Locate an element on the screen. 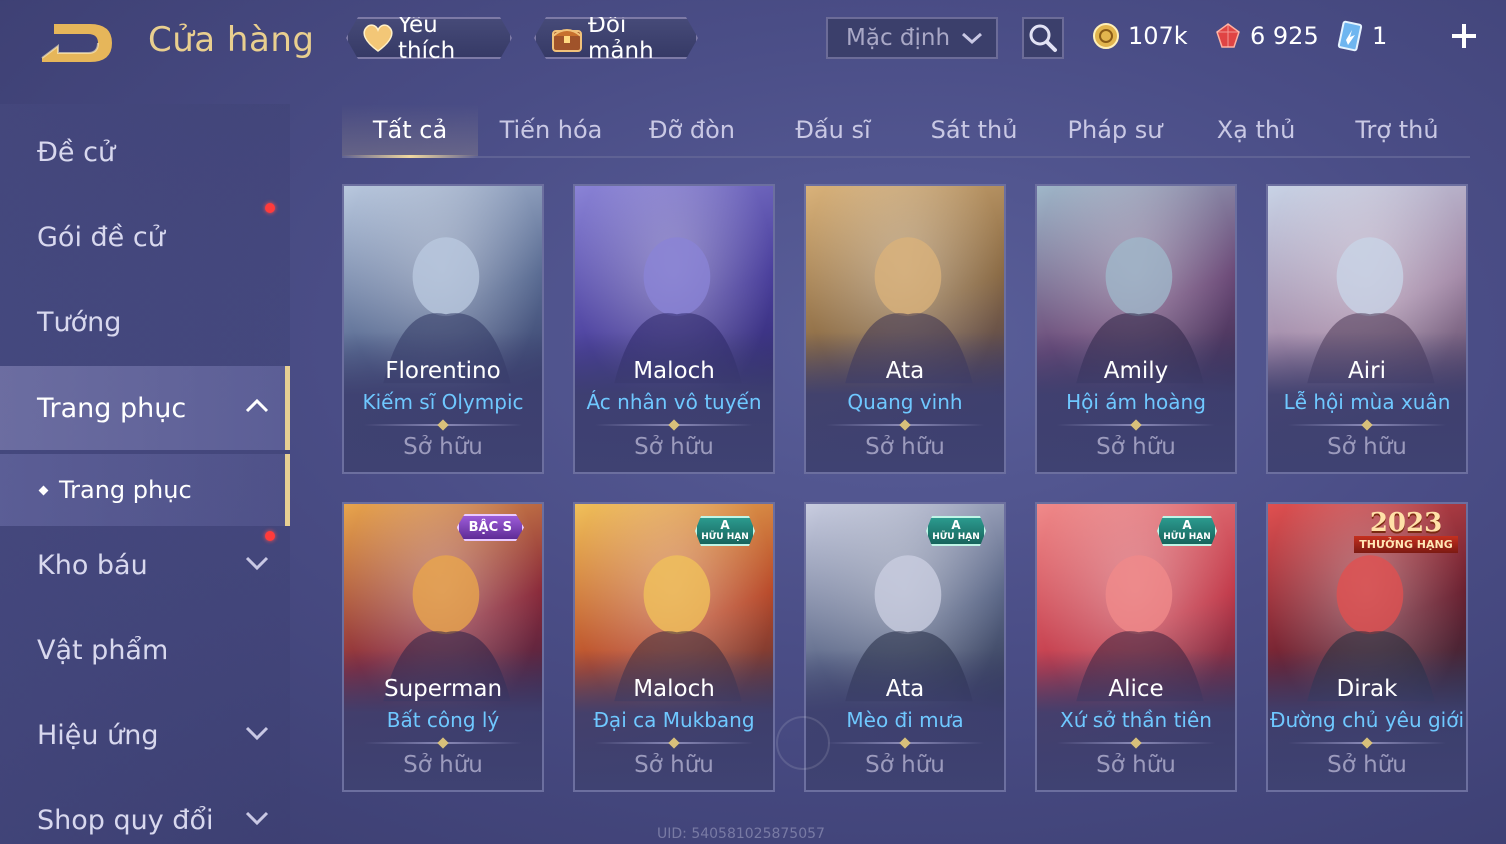  ticket-currency: 1 is located at coordinates (1361, 36).